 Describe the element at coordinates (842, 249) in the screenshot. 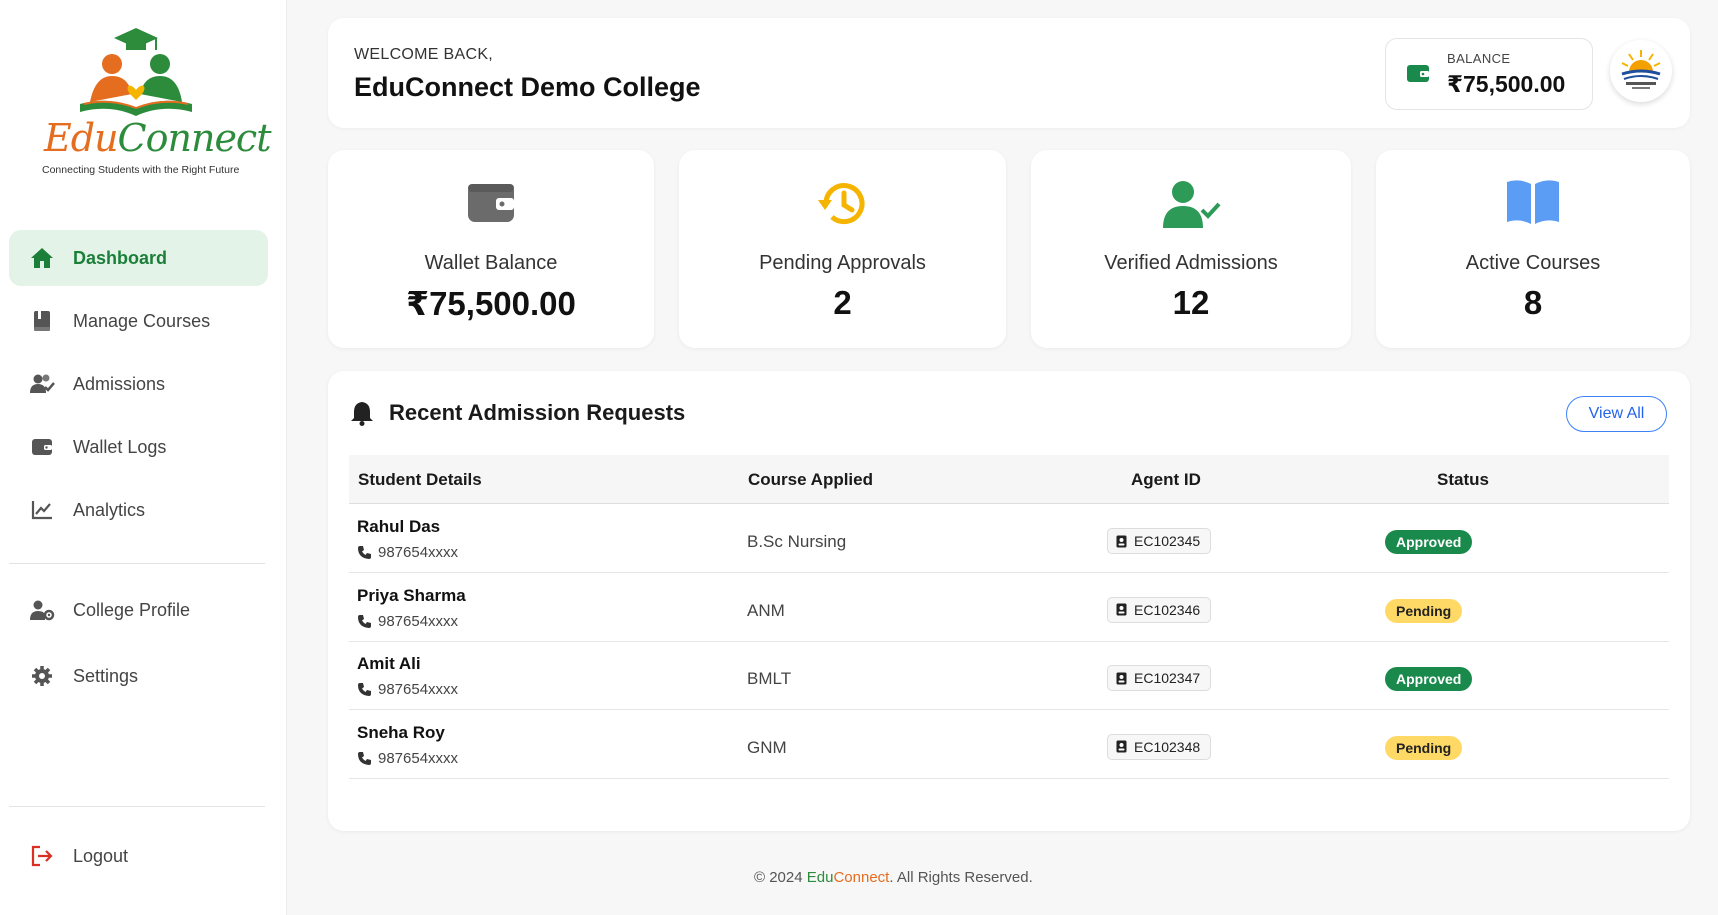

I see `stat-card-pending-approvals: Pending Approvals 2` at that location.